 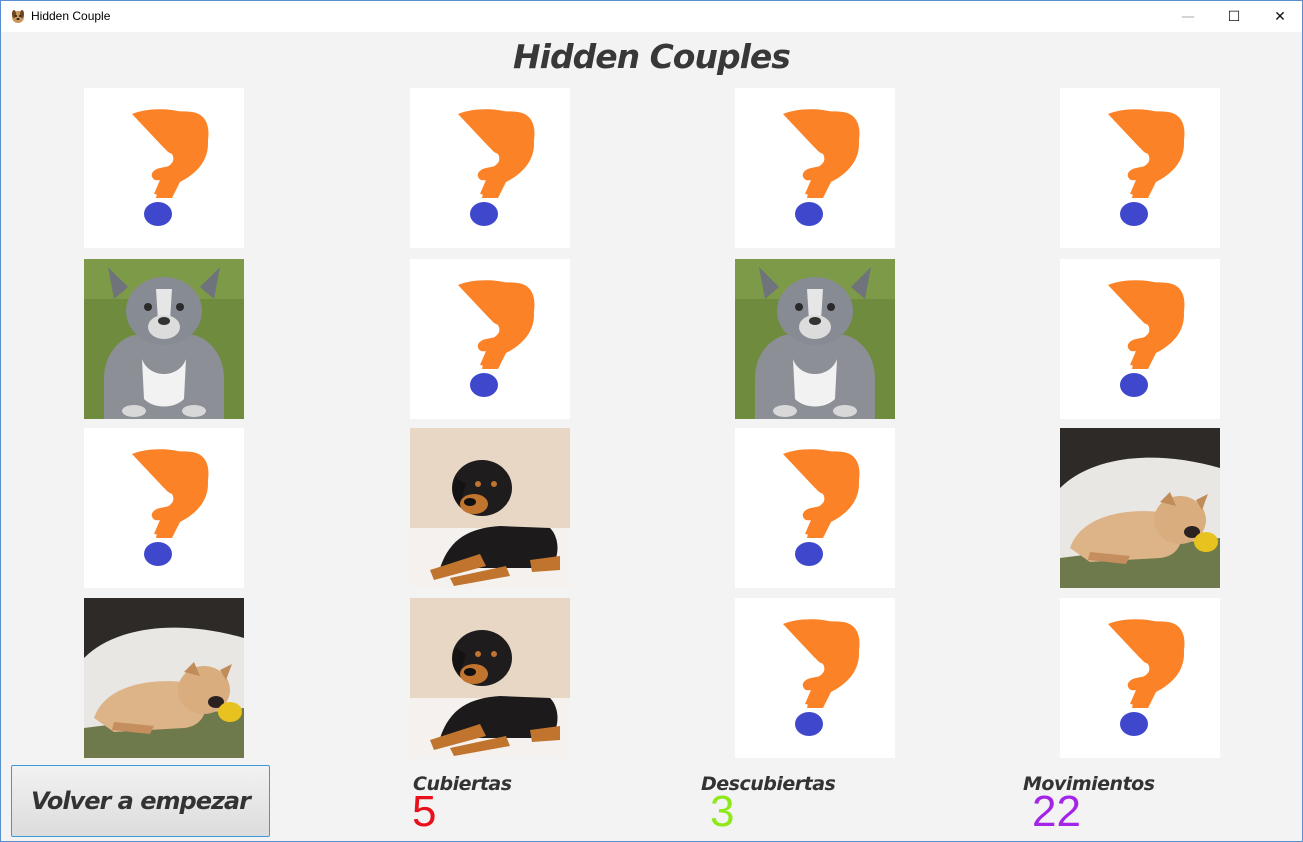 I want to click on dog-app-icon, so click(x=18, y=16).